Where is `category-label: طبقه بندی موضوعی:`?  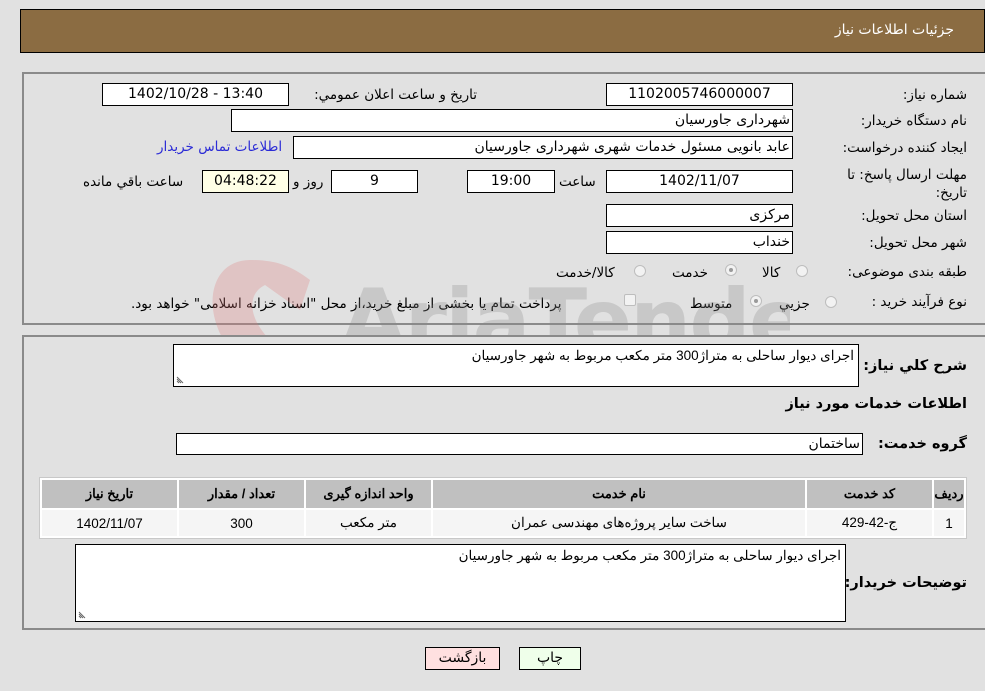 category-label: طبقه بندی موضوعی: is located at coordinates (907, 272).